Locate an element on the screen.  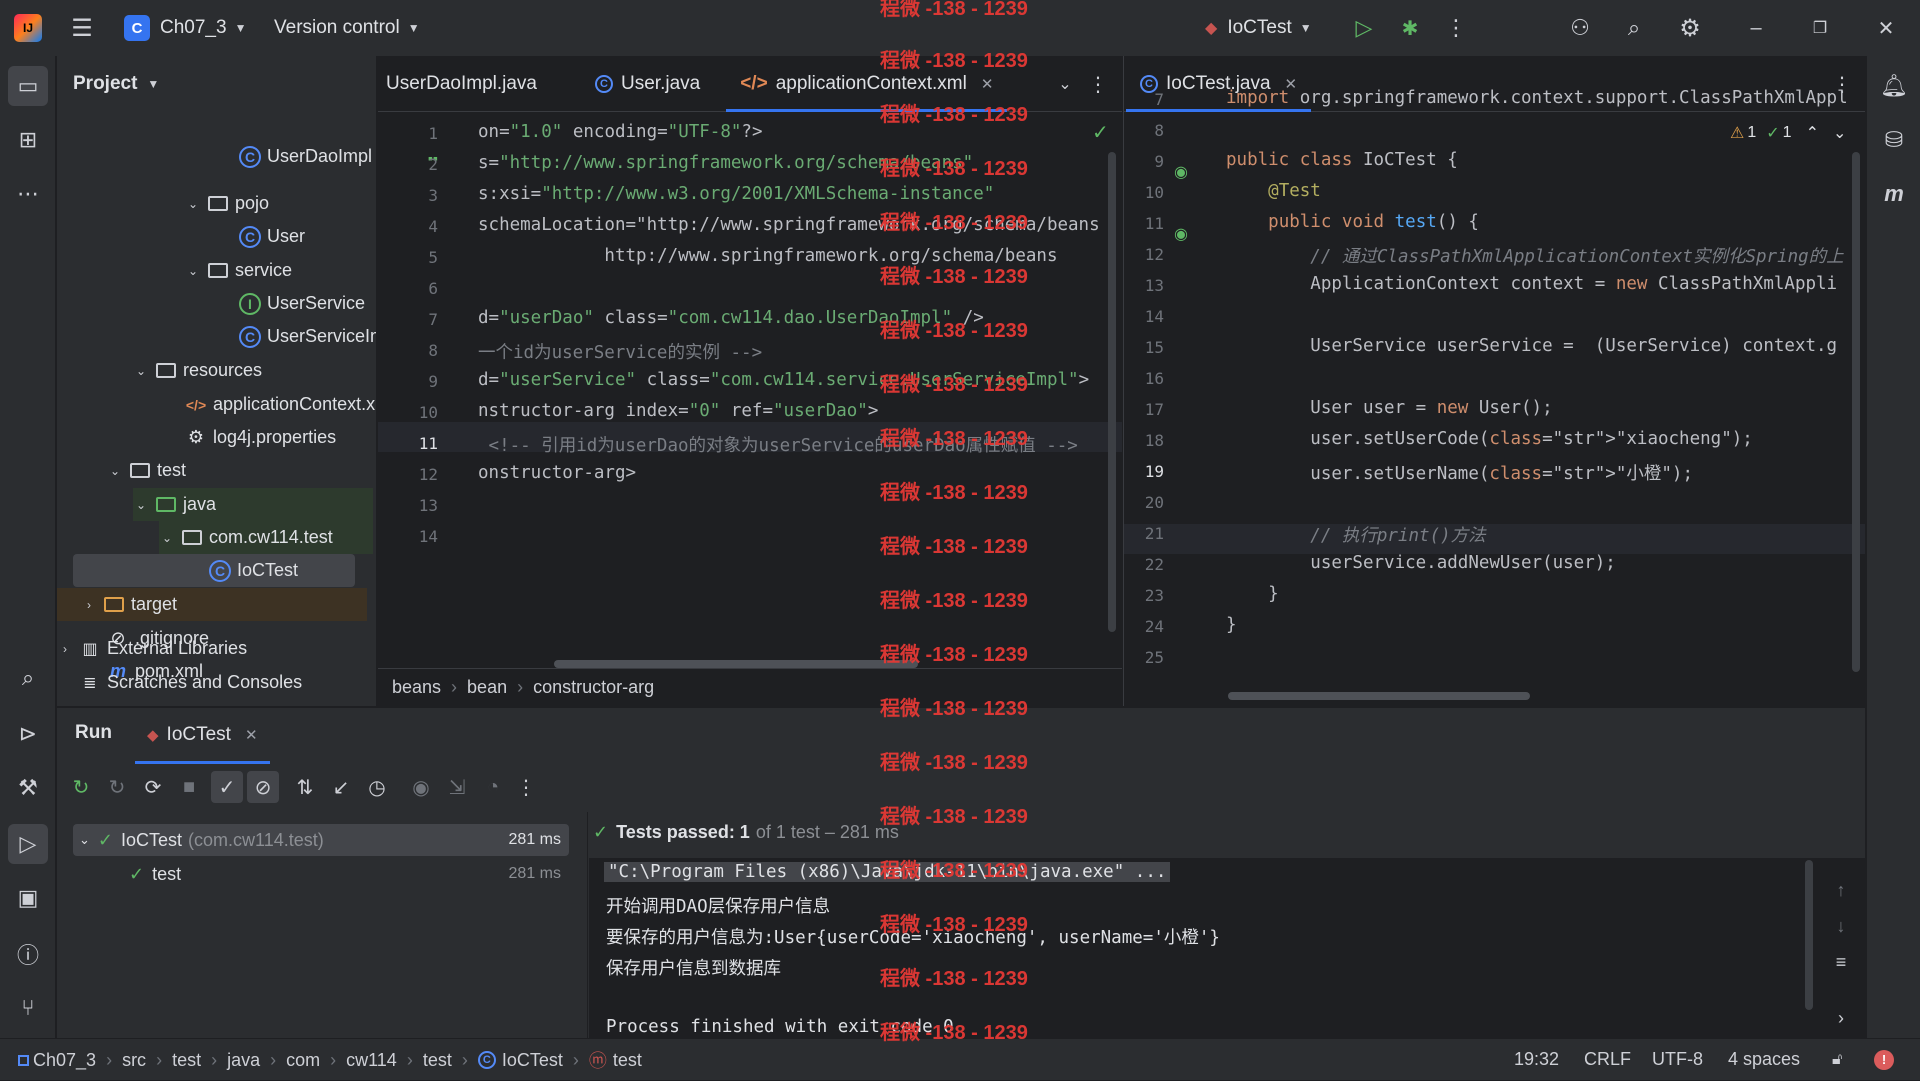
indent-setting: 4 spaces is located at coordinates (1764, 1059).